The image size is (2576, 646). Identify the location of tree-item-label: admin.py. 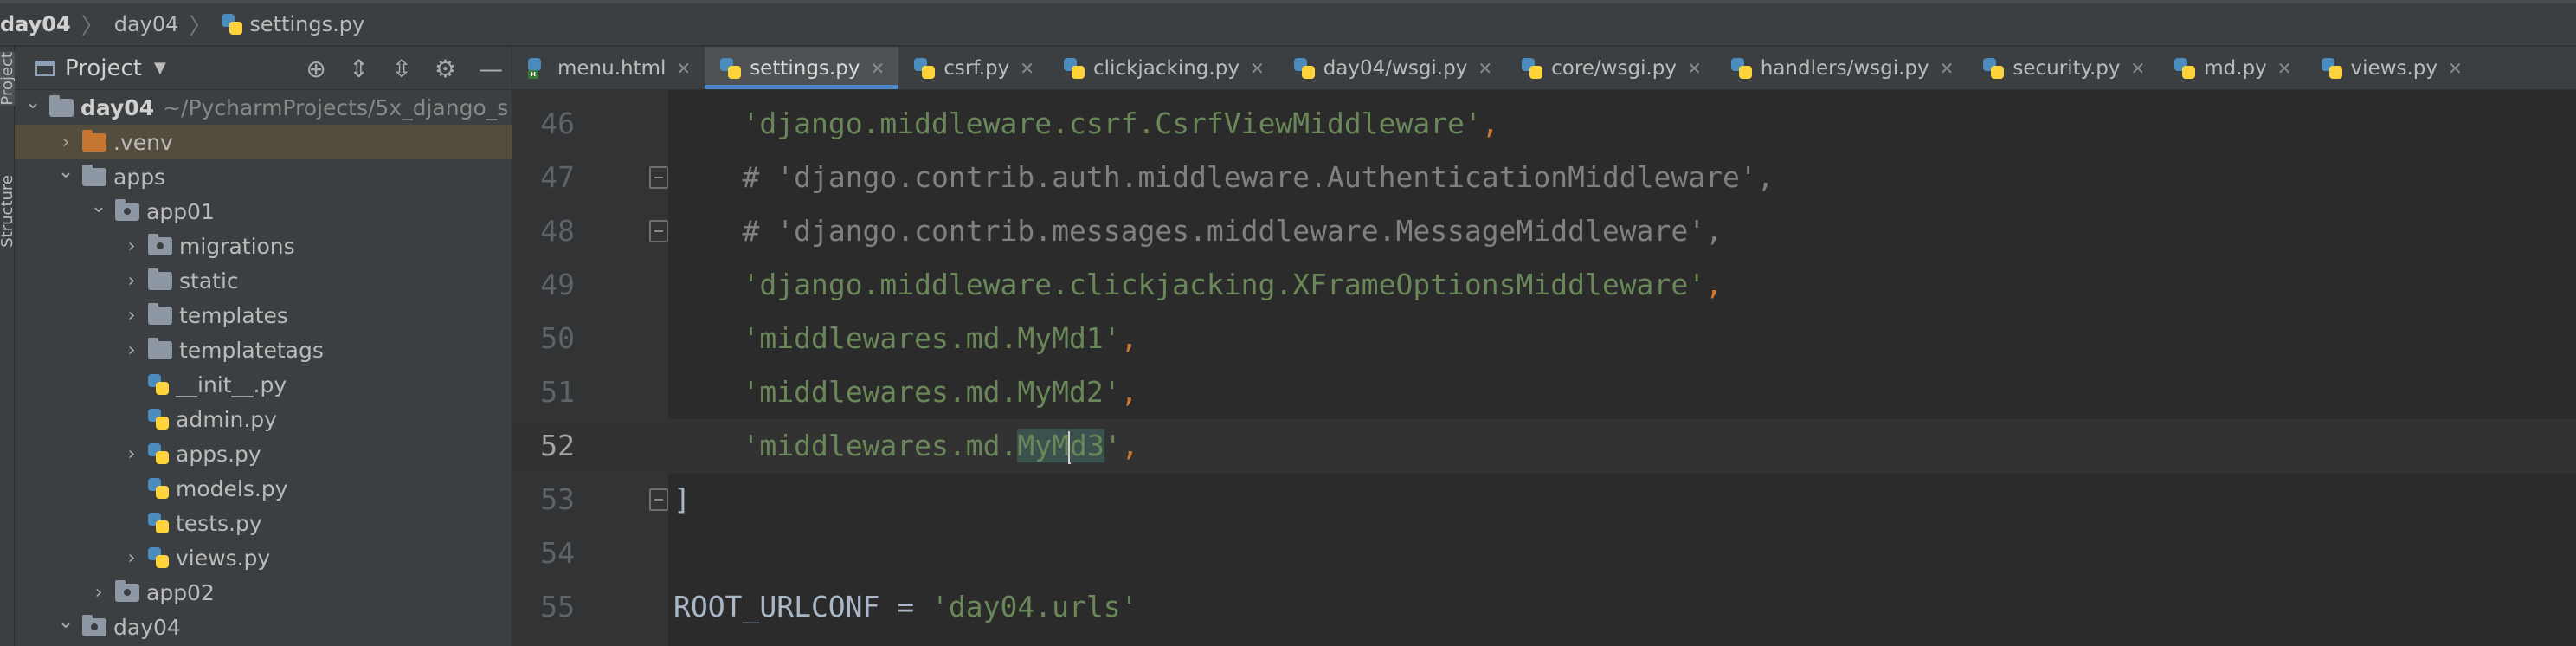
(226, 419).